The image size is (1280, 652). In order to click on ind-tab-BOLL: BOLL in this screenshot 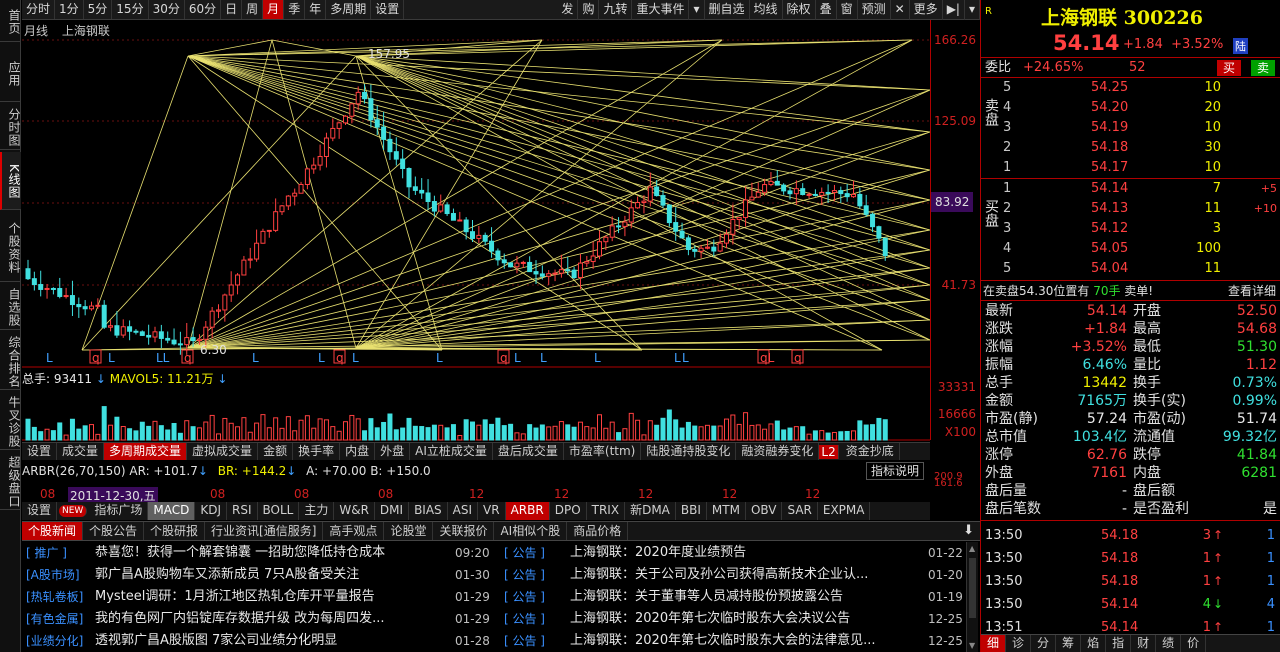, I will do `click(279, 511)`.